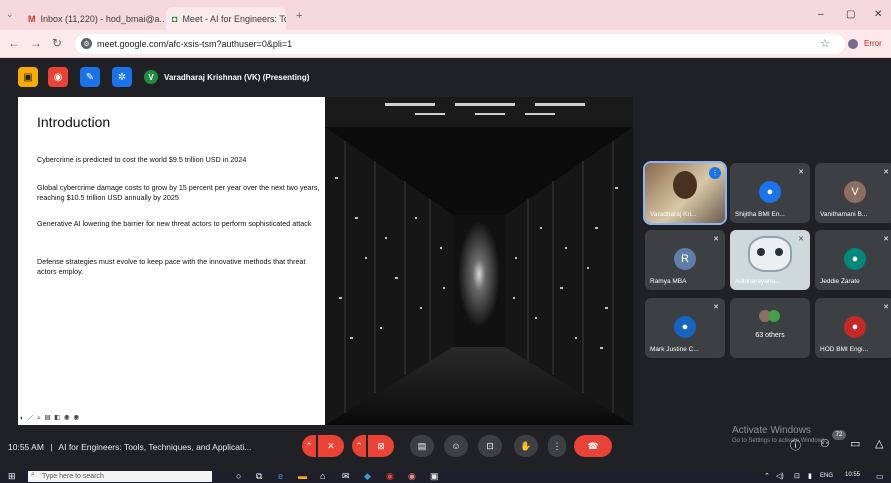 This screenshot has height=483, width=891. I want to click on watermark-title: Activate Windows, so click(771, 430).